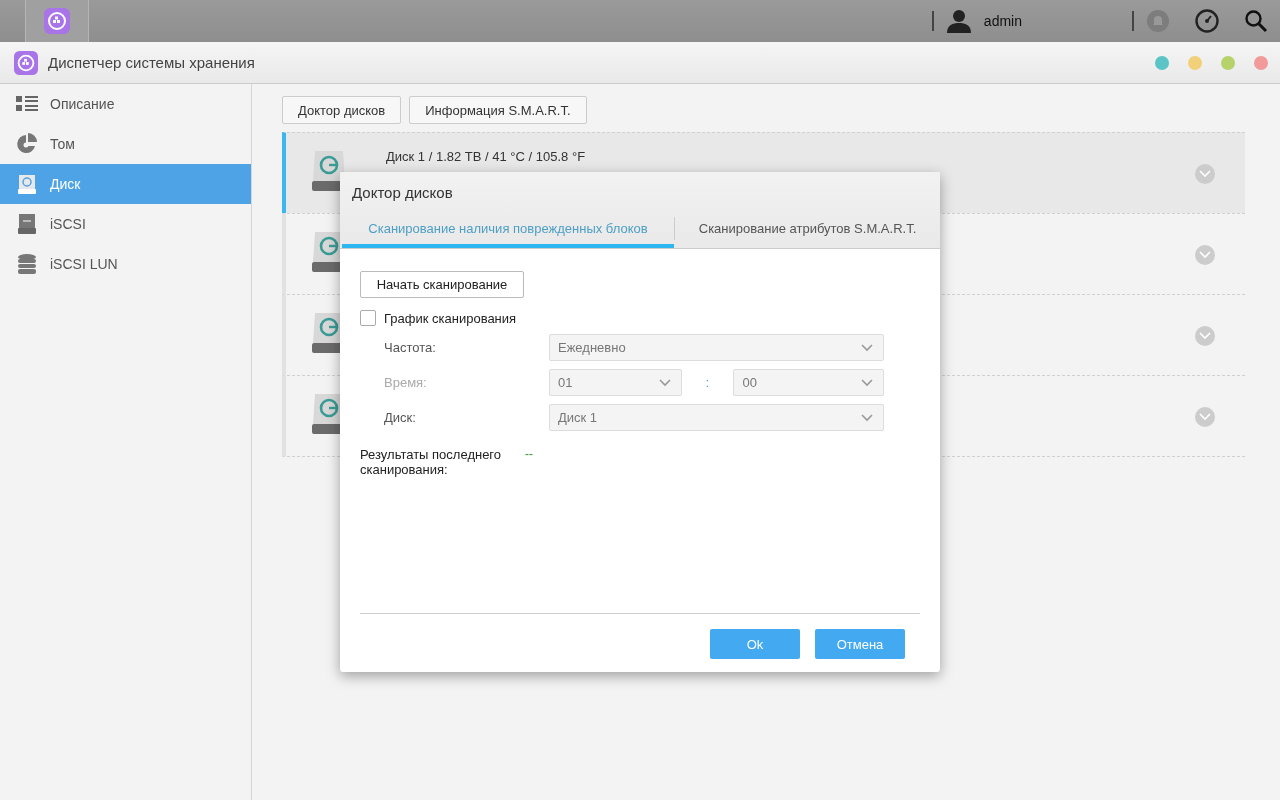  What do you see at coordinates (410, 347) in the screenshot?
I see `field-label: Частота:` at bounding box center [410, 347].